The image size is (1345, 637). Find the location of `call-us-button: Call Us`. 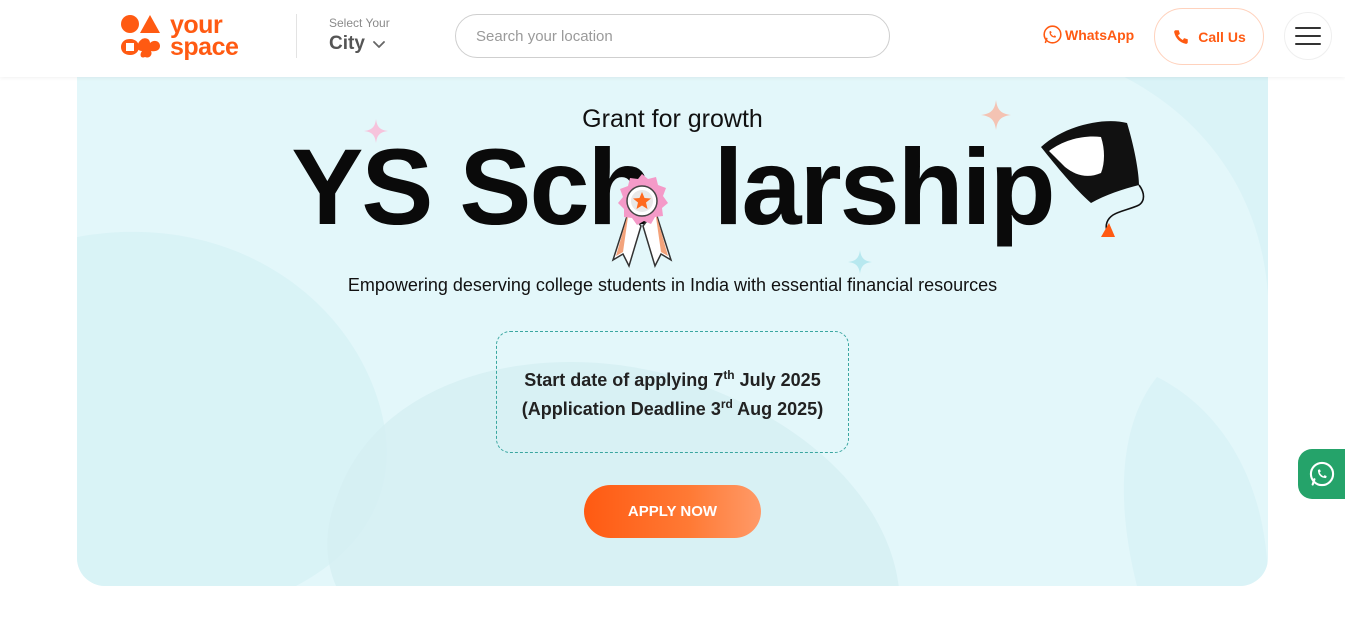

call-us-button: Call Us is located at coordinates (1209, 36).